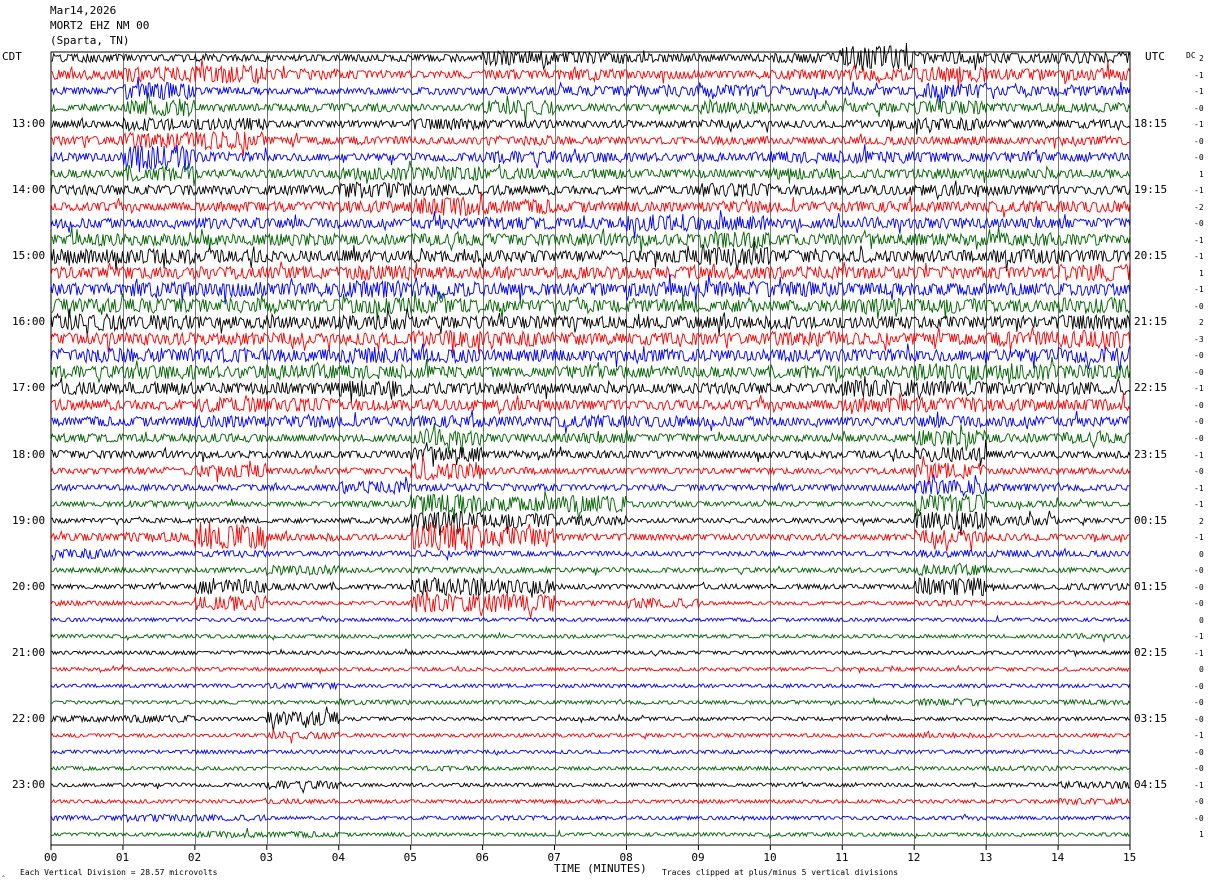 The image size is (1210, 886). Describe the element at coordinates (12, 56) in the screenshot. I see `left-axis-title: CDT` at that location.